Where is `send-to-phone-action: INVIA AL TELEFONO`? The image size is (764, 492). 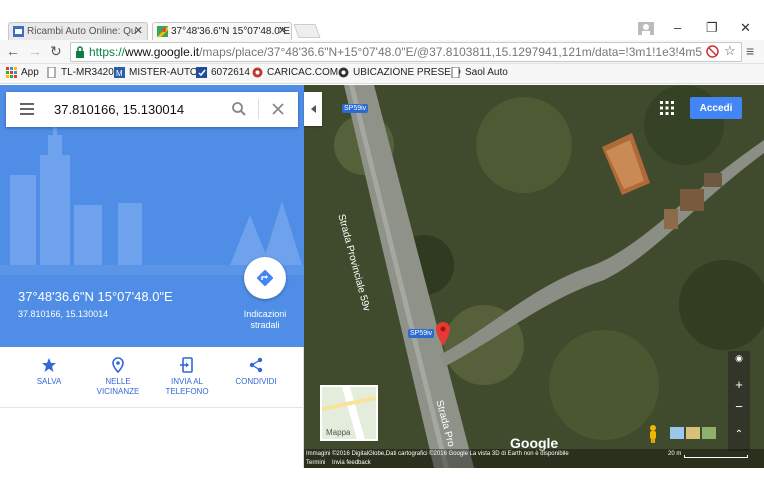 send-to-phone-action: INVIA AL TELEFONO is located at coordinates (187, 377).